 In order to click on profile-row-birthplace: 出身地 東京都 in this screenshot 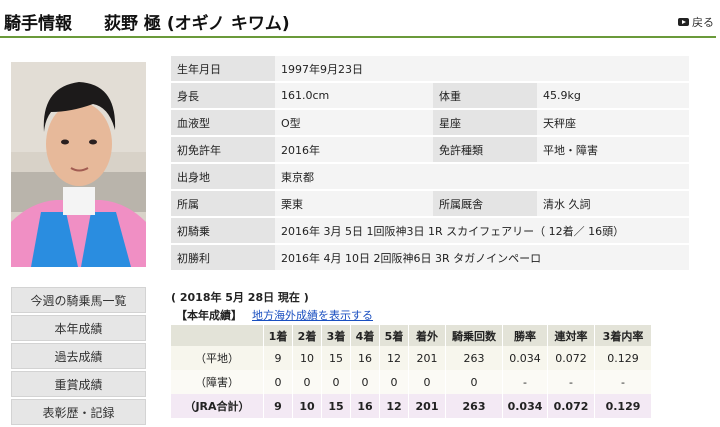, I will do `click(430, 176)`.